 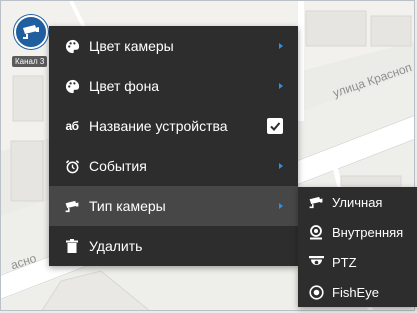 I want to click on menu-item-label: Название устройства, so click(x=158, y=126).